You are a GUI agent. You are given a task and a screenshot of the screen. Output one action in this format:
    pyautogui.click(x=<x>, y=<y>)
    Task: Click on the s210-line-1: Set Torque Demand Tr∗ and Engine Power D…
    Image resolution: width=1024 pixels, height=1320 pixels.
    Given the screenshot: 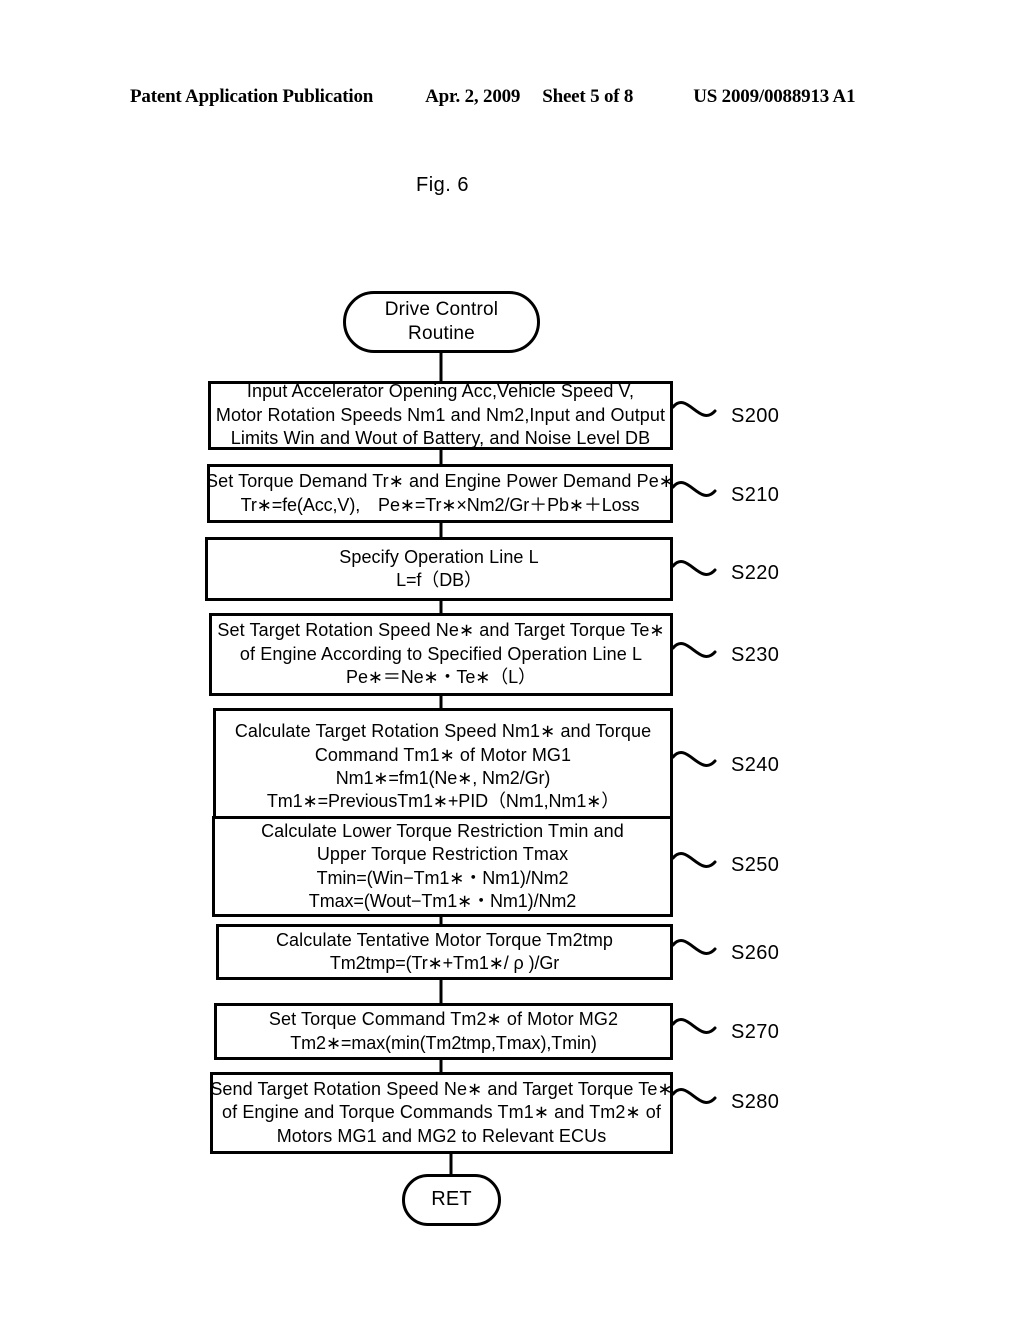 What is the action you would take?
    pyautogui.click(x=440, y=481)
    